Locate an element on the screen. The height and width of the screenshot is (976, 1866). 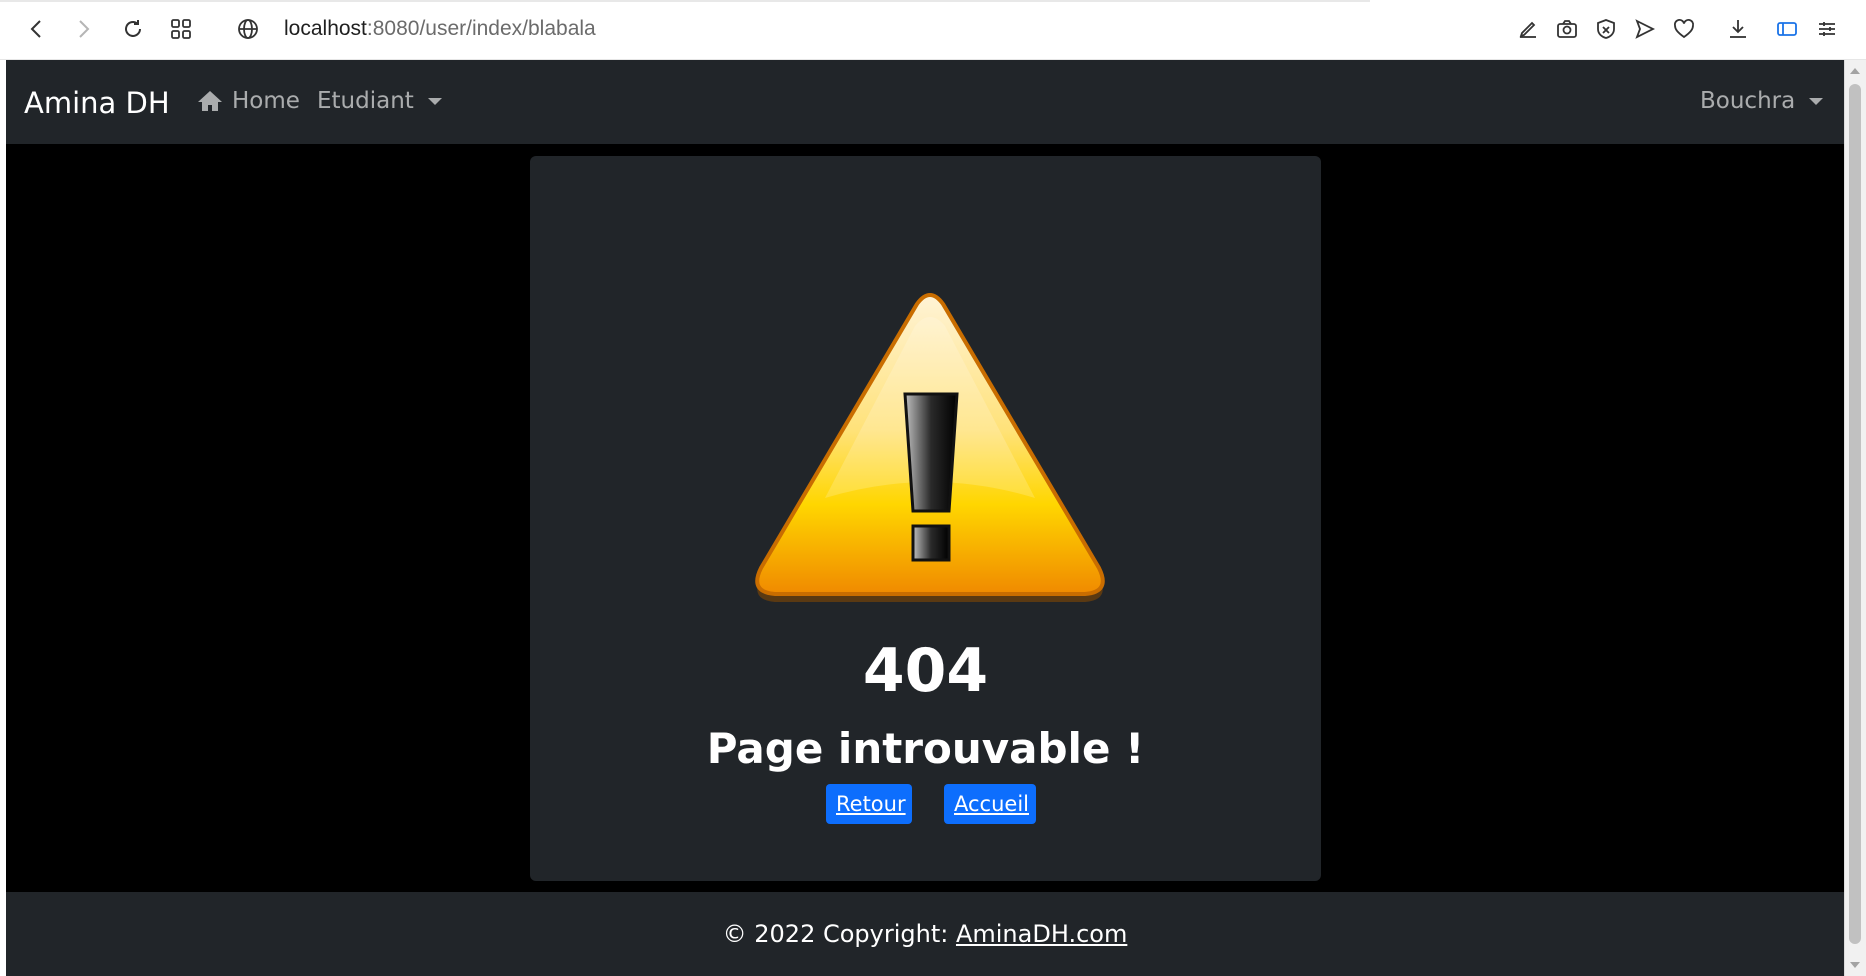
menu-icon is located at coordinates (1827, 29).